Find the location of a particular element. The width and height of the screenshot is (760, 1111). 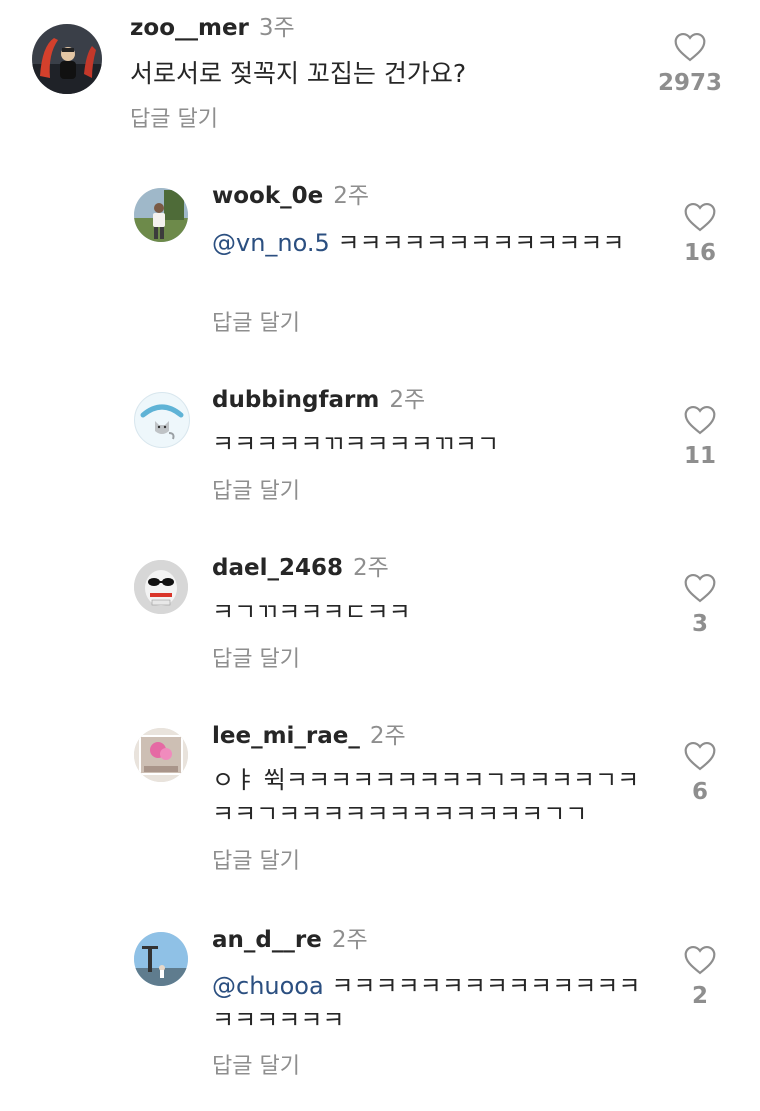

like-group: 6 is located at coordinates (700, 773).